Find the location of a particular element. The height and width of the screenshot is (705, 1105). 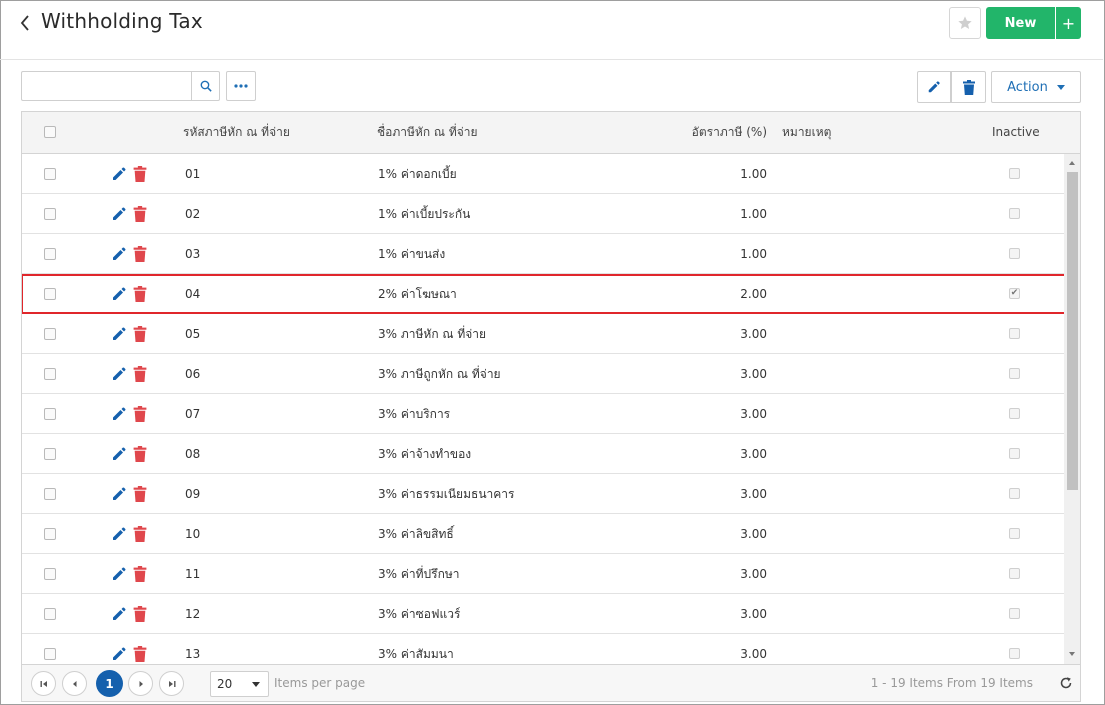

back-button is located at coordinates (26, 23).